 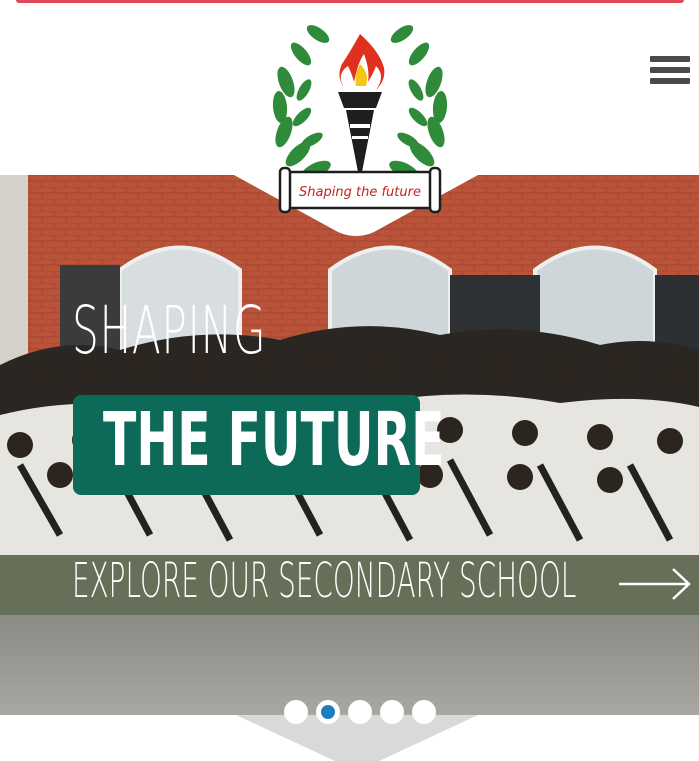 What do you see at coordinates (360, 119) in the screenshot?
I see `torch-laurel-logo: Shaping the future` at bounding box center [360, 119].